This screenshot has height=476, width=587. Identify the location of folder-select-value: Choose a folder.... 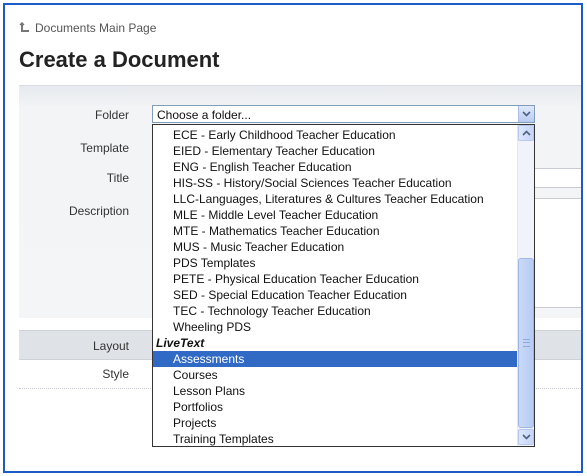
(204, 115).